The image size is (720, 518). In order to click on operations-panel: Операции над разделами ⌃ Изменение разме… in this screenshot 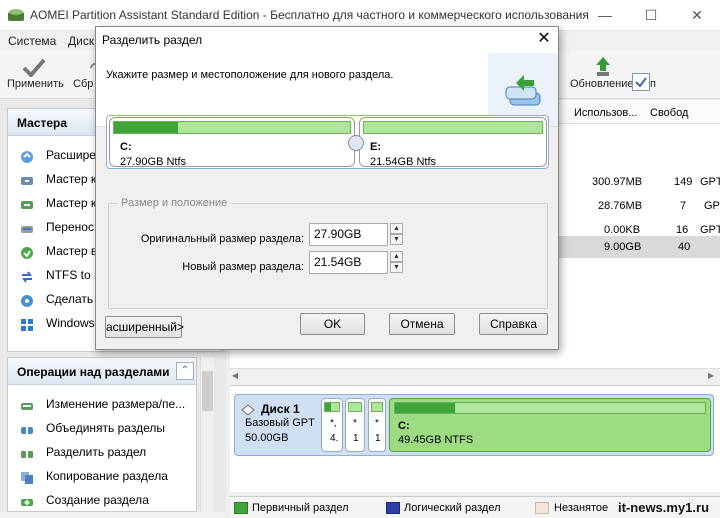, I will do `click(102, 434)`.